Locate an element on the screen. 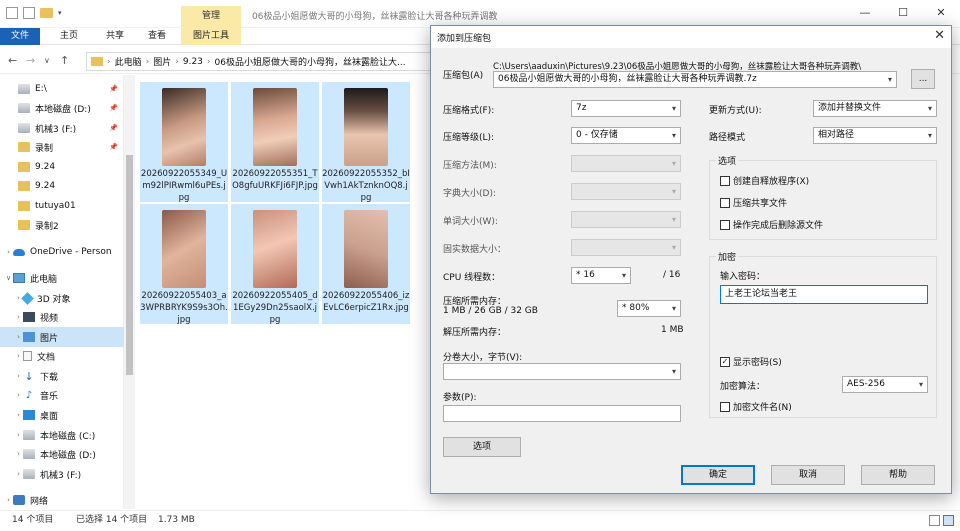  minimize-icon: — is located at coordinates (865, 12).